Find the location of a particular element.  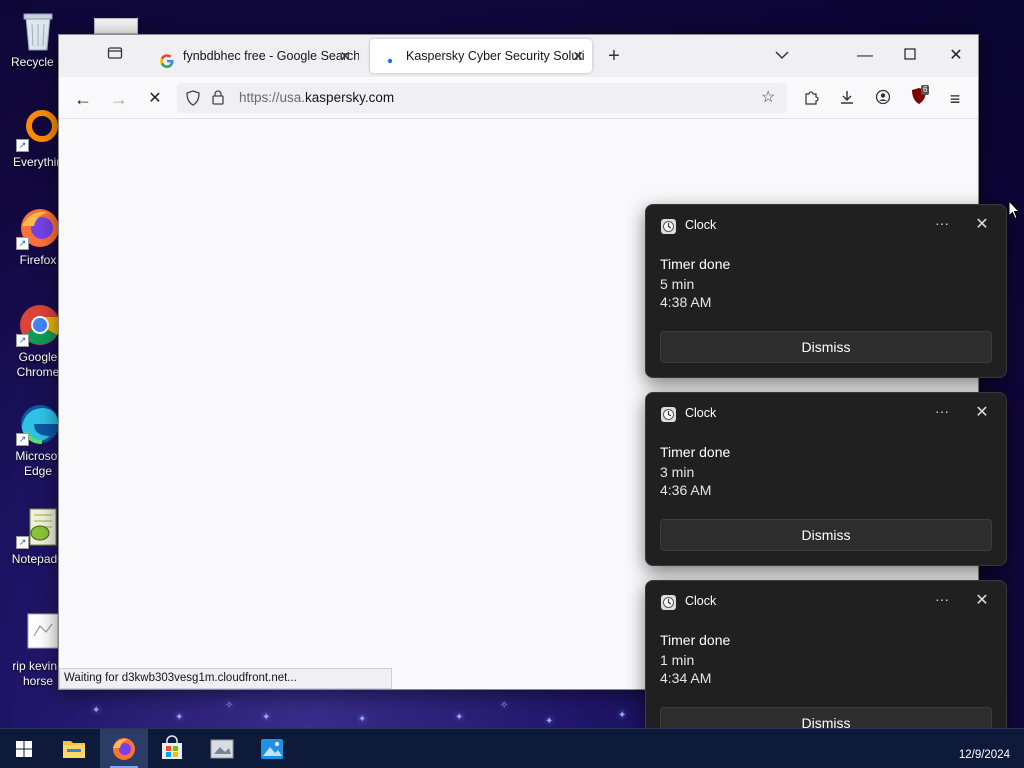

stop-loading-icon: ✕ is located at coordinates (155, 98).